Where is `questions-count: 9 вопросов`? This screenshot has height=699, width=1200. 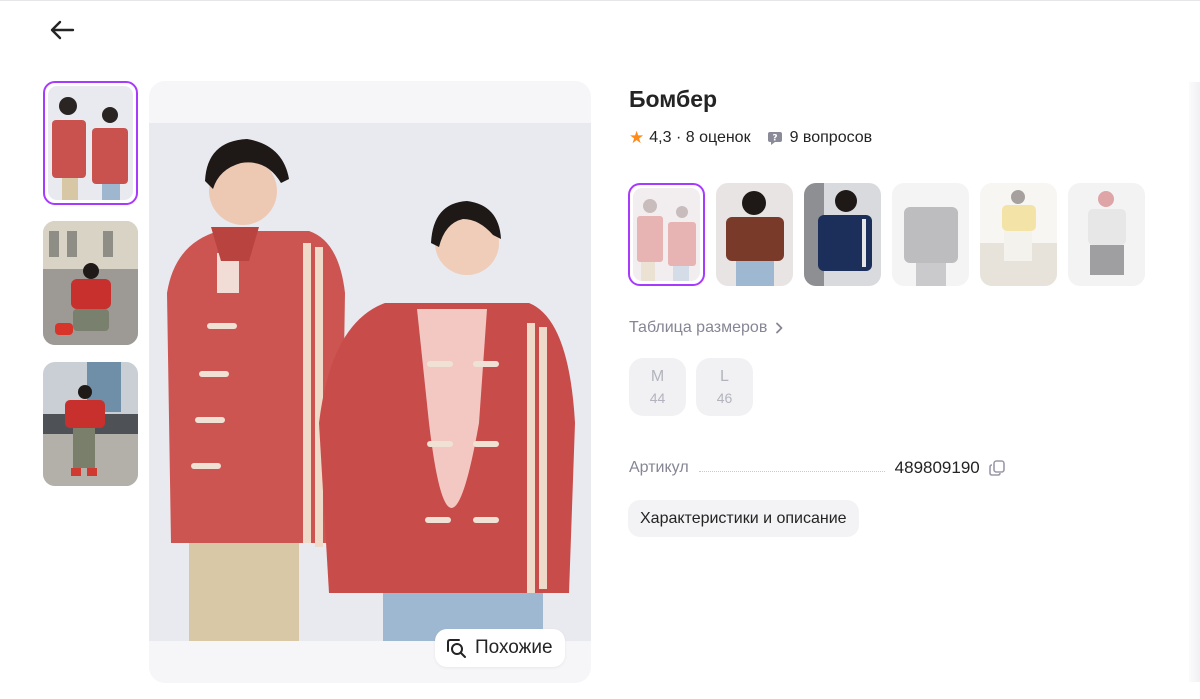
questions-count: 9 вопросов is located at coordinates (831, 138).